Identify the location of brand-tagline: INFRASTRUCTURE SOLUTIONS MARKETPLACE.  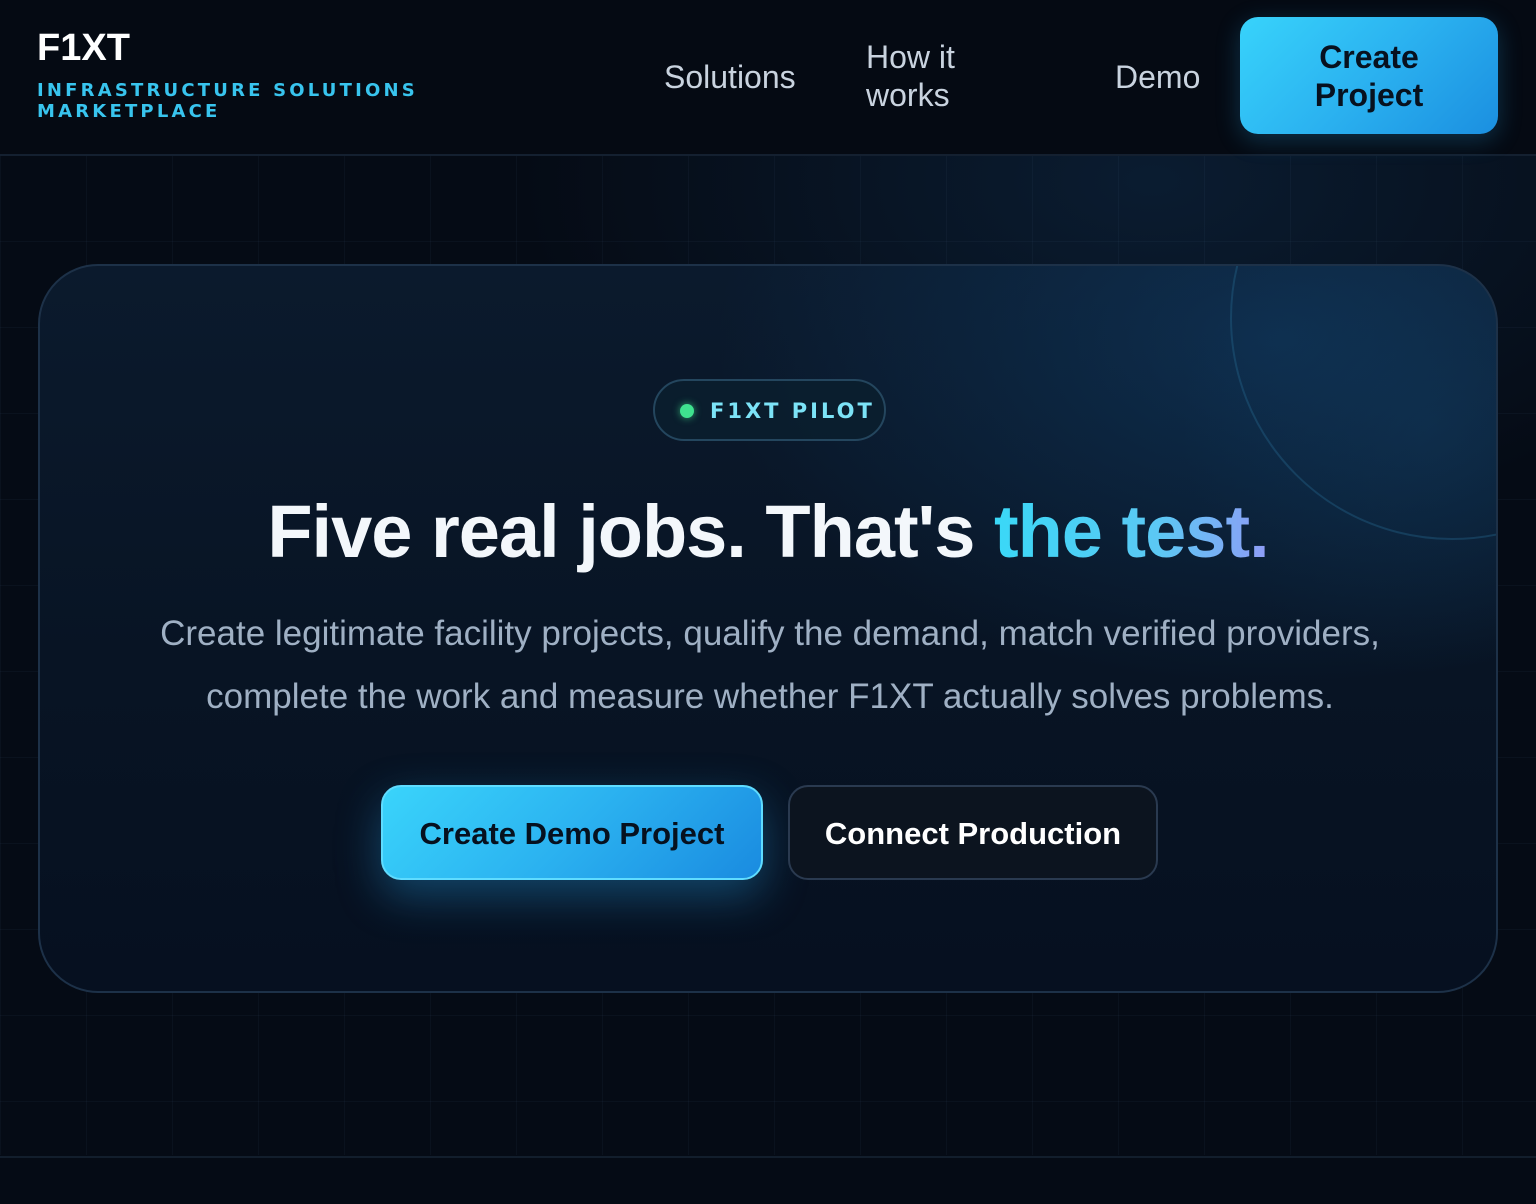
(227, 101).